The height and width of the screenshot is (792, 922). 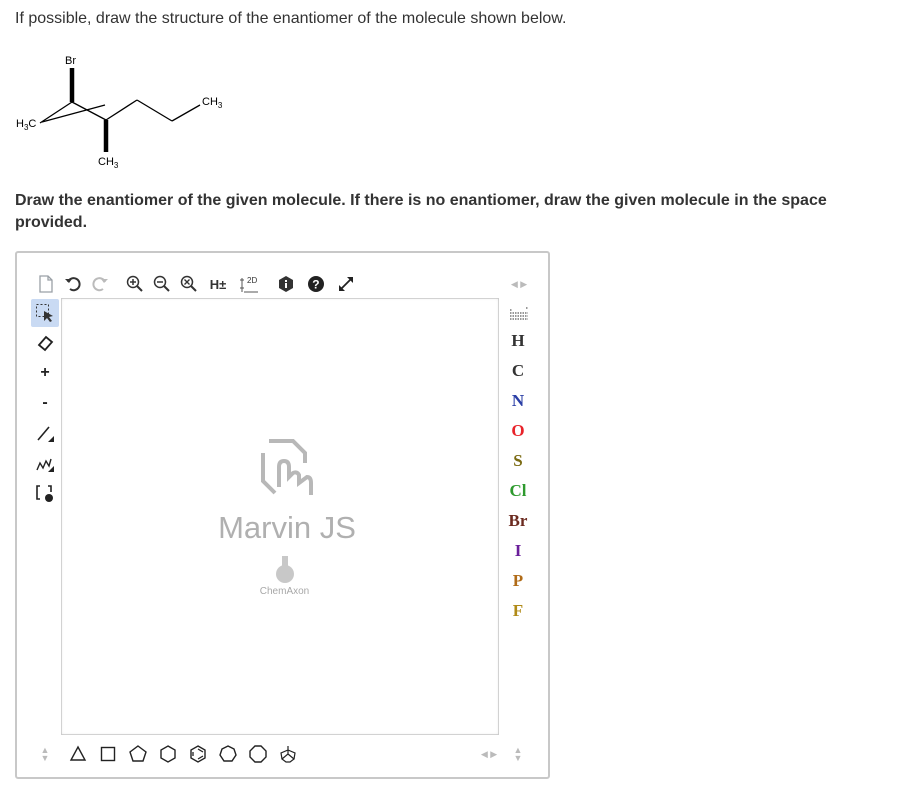 I want to click on atom-f-button: F, so click(x=518, y=611).